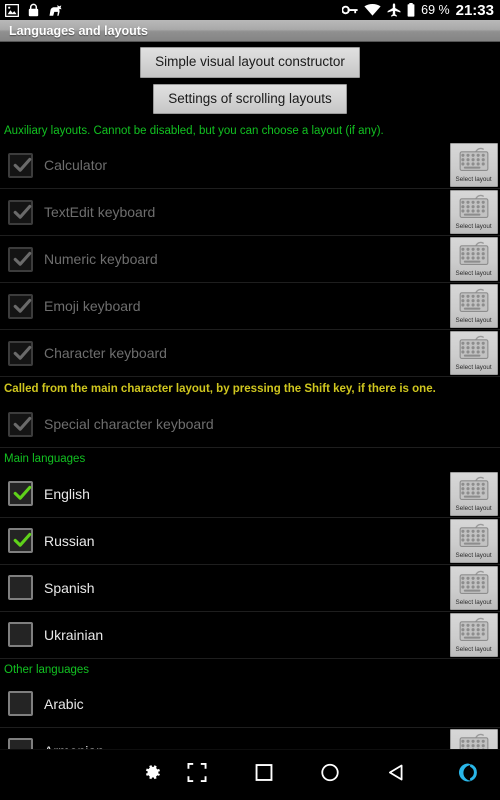 This screenshot has height=800, width=500. What do you see at coordinates (100, 212) in the screenshot?
I see `list-item-label: TextEdit keyboard` at bounding box center [100, 212].